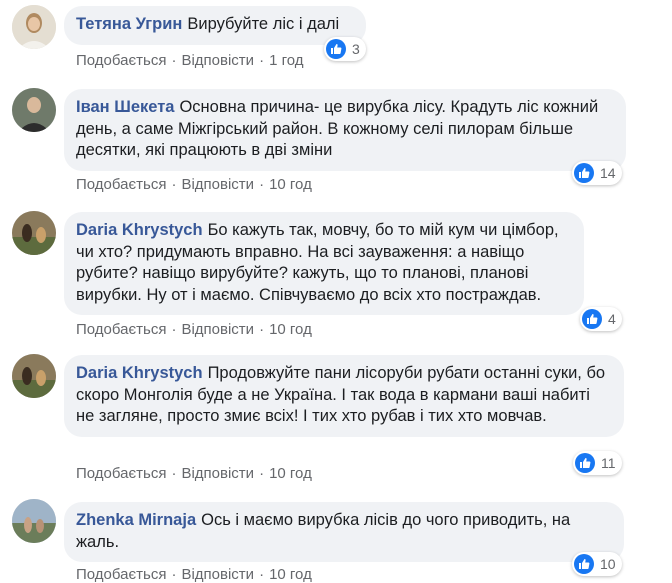 This screenshot has width=672, height=583. I want to click on comment-author: Zhenka Mirnaja, so click(136, 520).